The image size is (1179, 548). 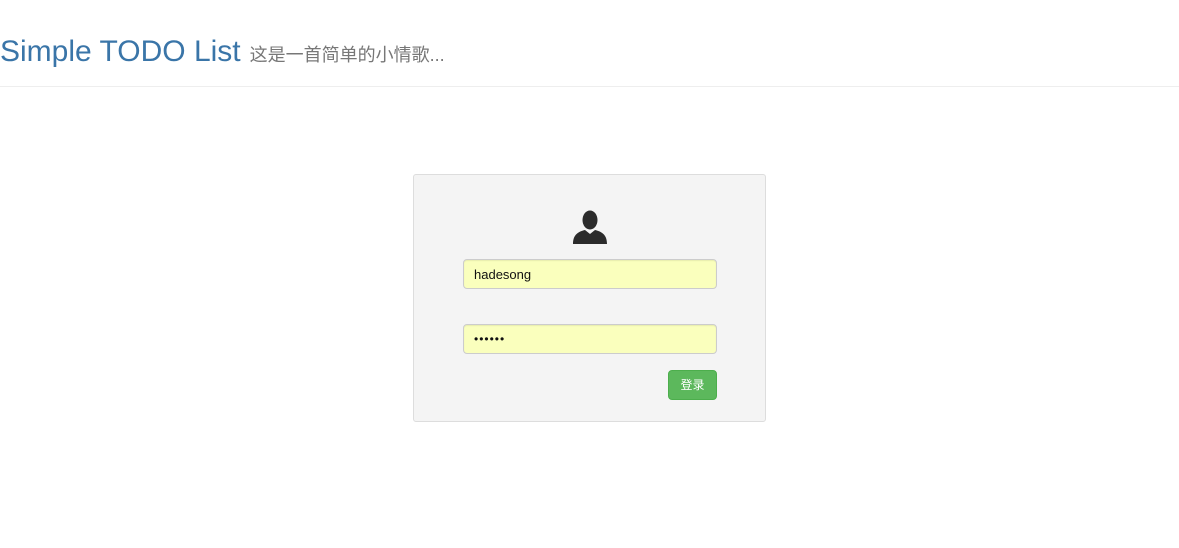 What do you see at coordinates (120, 52) in the screenshot?
I see `app-title-link: Simple TODO List` at bounding box center [120, 52].